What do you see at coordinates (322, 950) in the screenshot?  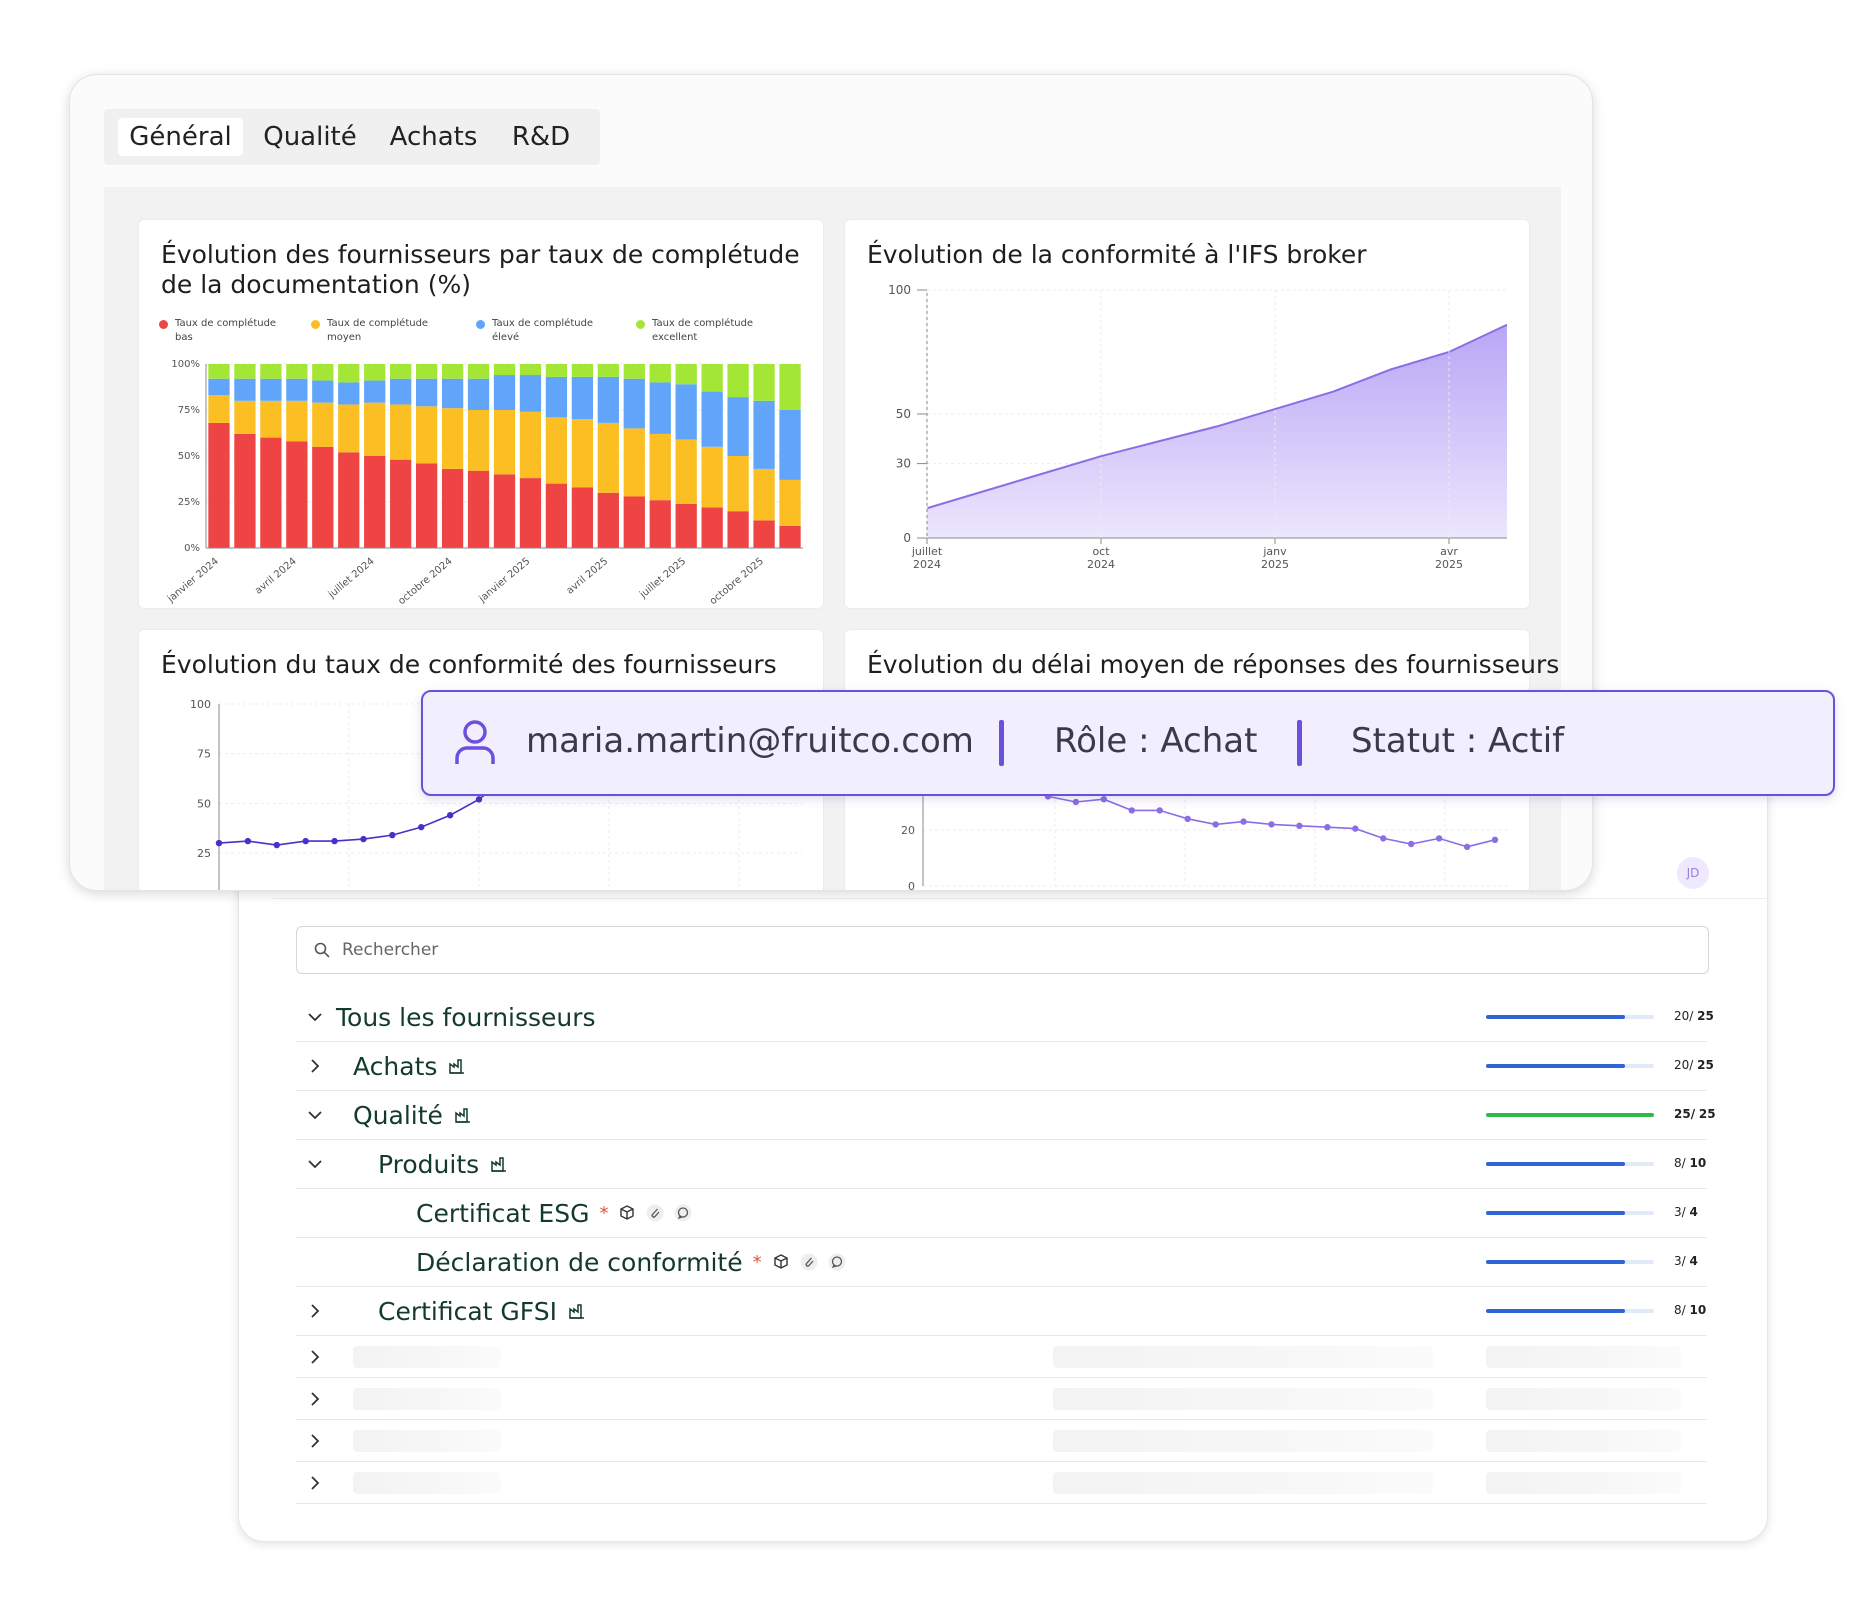 I see `search-icon` at bounding box center [322, 950].